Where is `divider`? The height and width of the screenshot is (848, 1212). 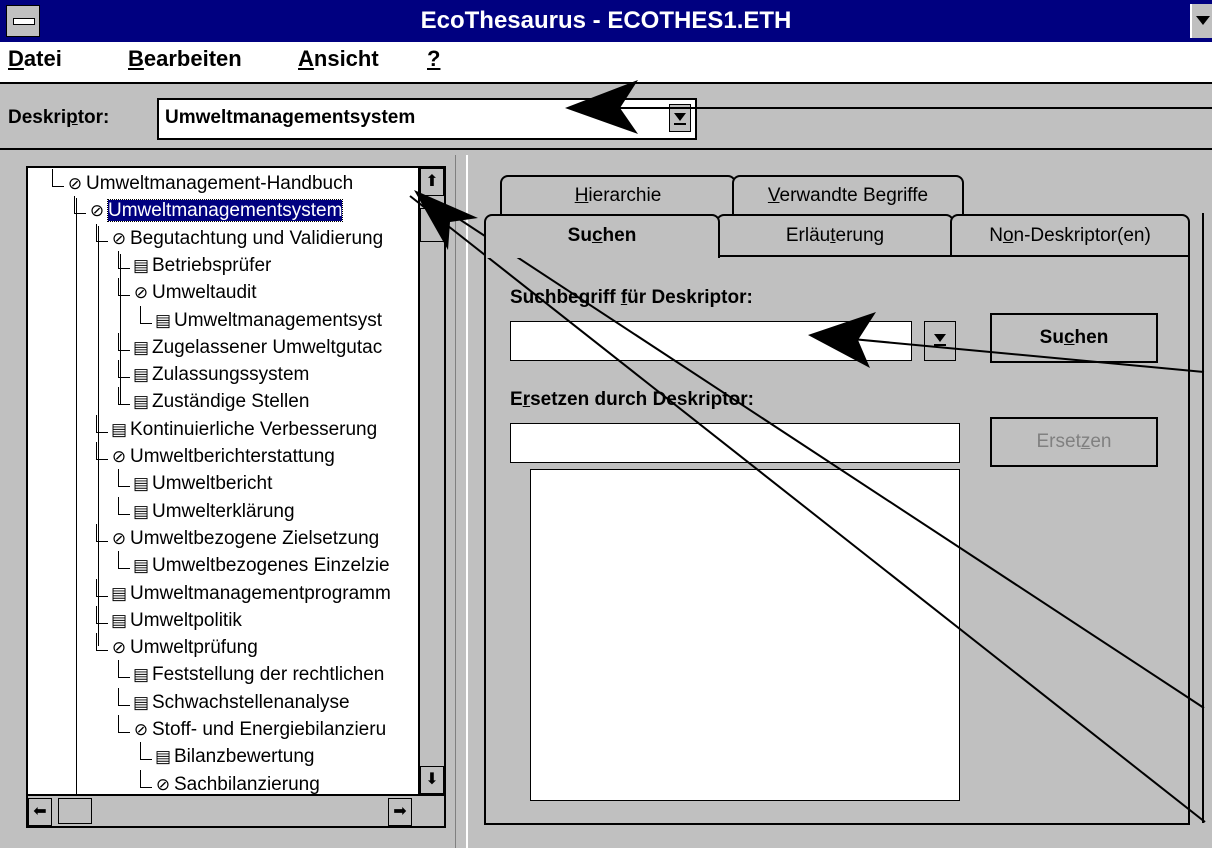 divider is located at coordinates (606, 149).